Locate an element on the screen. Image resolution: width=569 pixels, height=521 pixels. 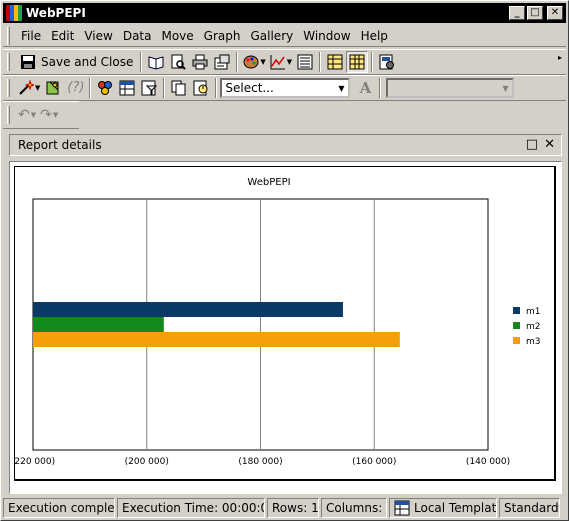
app-icon is located at coordinates (14, 13).